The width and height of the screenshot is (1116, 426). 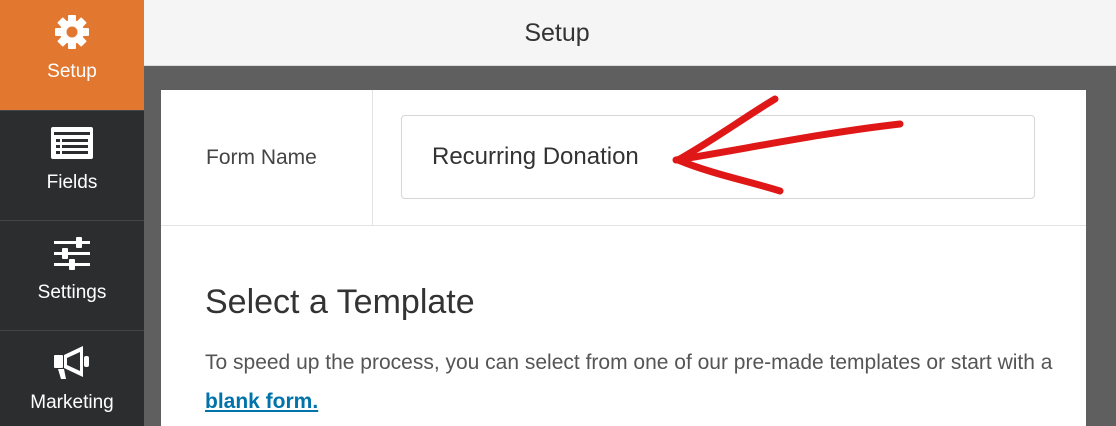 What do you see at coordinates (340, 302) in the screenshot?
I see `select-template-heading: Select a Template` at bounding box center [340, 302].